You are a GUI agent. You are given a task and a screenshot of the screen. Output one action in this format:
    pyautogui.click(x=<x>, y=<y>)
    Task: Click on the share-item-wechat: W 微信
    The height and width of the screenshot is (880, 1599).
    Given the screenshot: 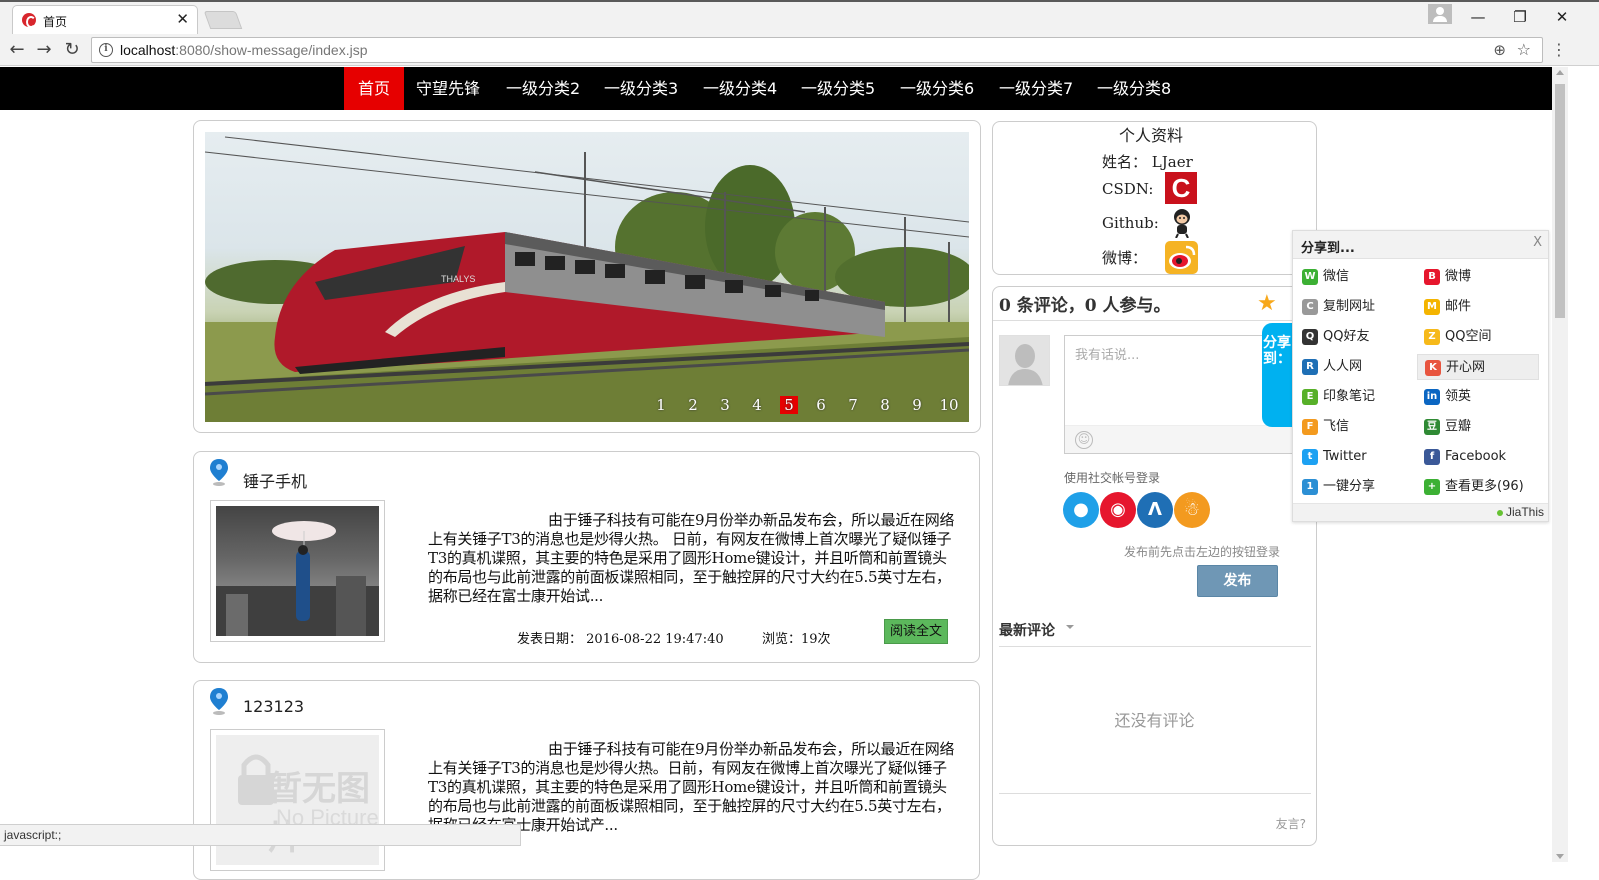 What is the action you would take?
    pyautogui.click(x=1356, y=277)
    